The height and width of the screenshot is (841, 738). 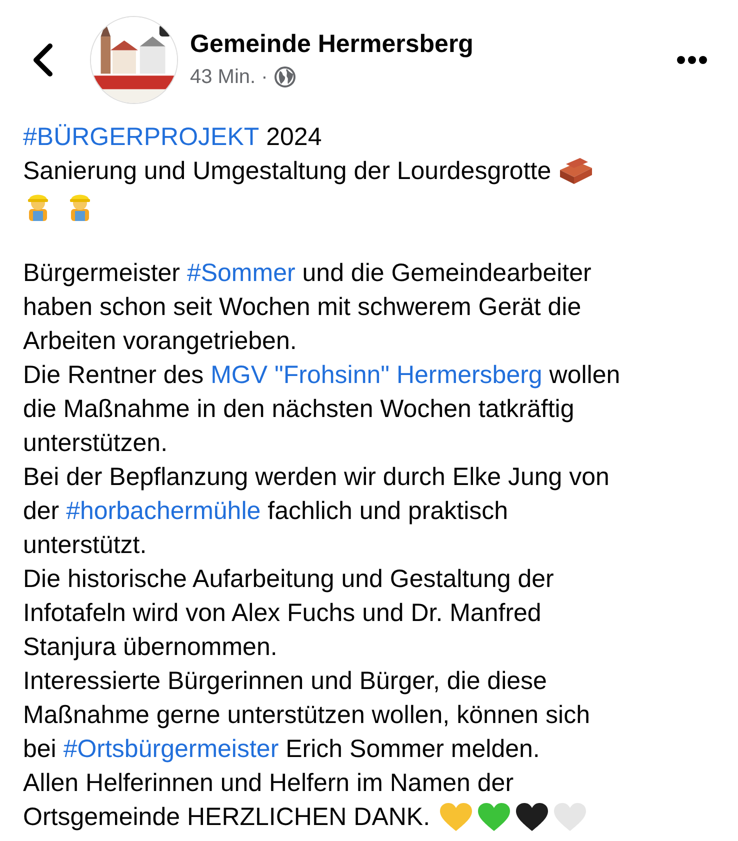 What do you see at coordinates (268, 783) in the screenshot?
I see `post-text: Allen Helferinnen und Helfern im Namen der` at bounding box center [268, 783].